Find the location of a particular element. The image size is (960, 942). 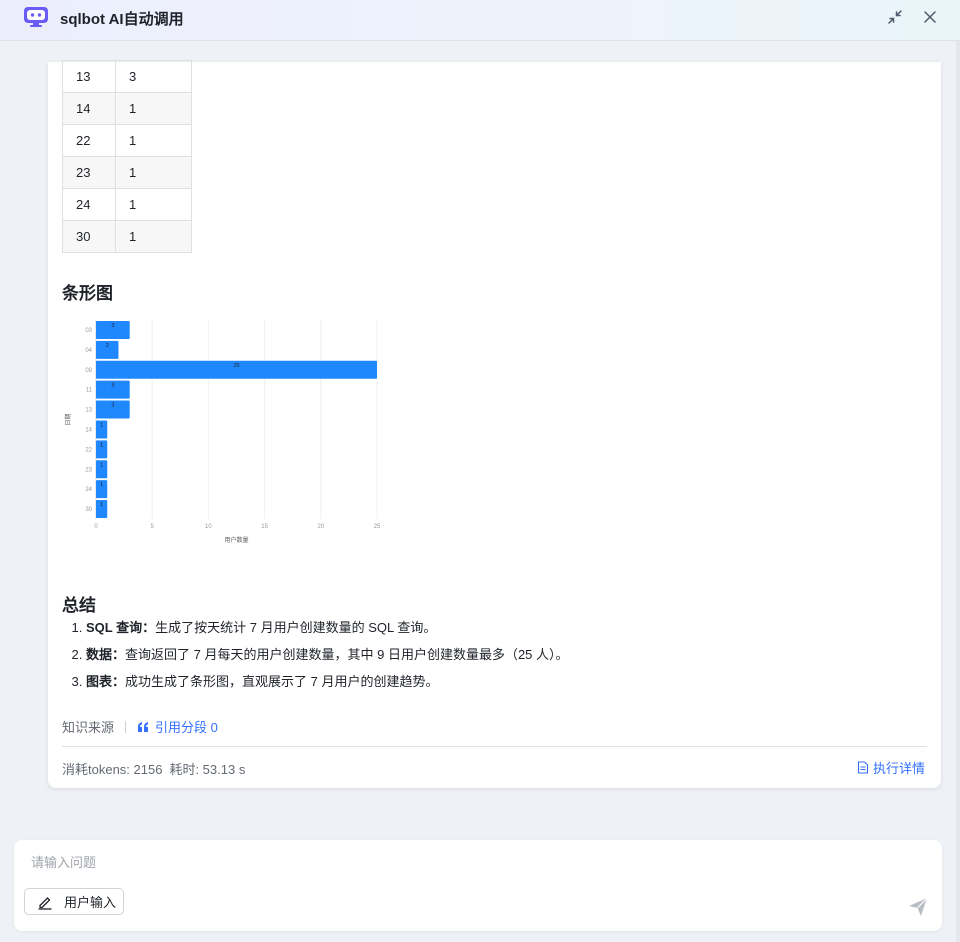

y-tick-label: 22 is located at coordinates (88, 450).